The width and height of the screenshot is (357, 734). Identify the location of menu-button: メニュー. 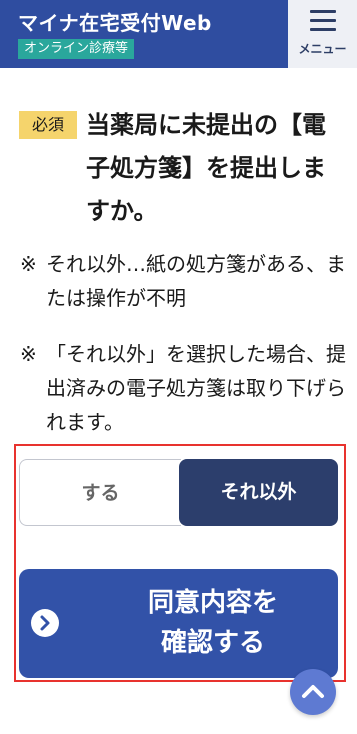
(322, 34).